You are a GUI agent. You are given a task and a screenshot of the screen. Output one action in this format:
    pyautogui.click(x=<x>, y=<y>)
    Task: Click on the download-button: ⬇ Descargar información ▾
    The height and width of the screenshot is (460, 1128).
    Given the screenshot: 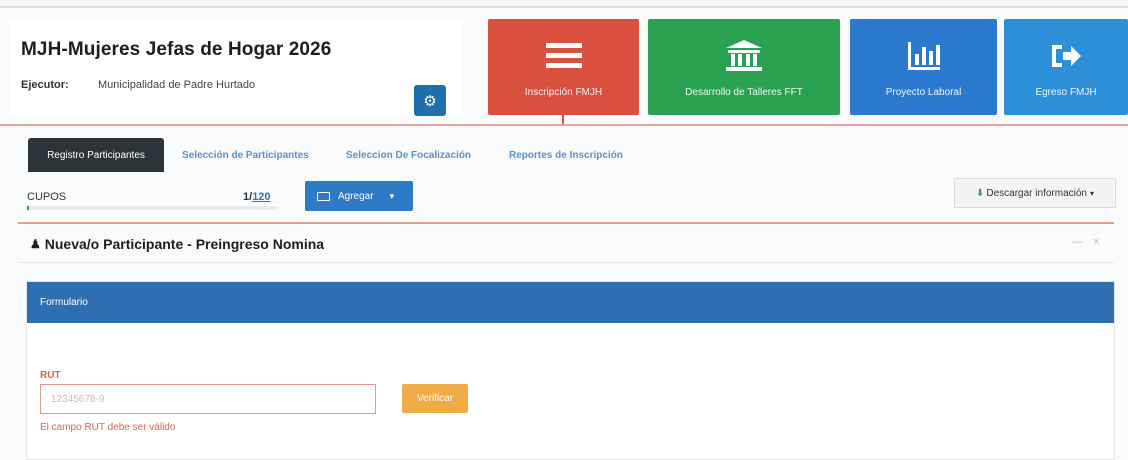 What is the action you would take?
    pyautogui.click(x=1035, y=193)
    